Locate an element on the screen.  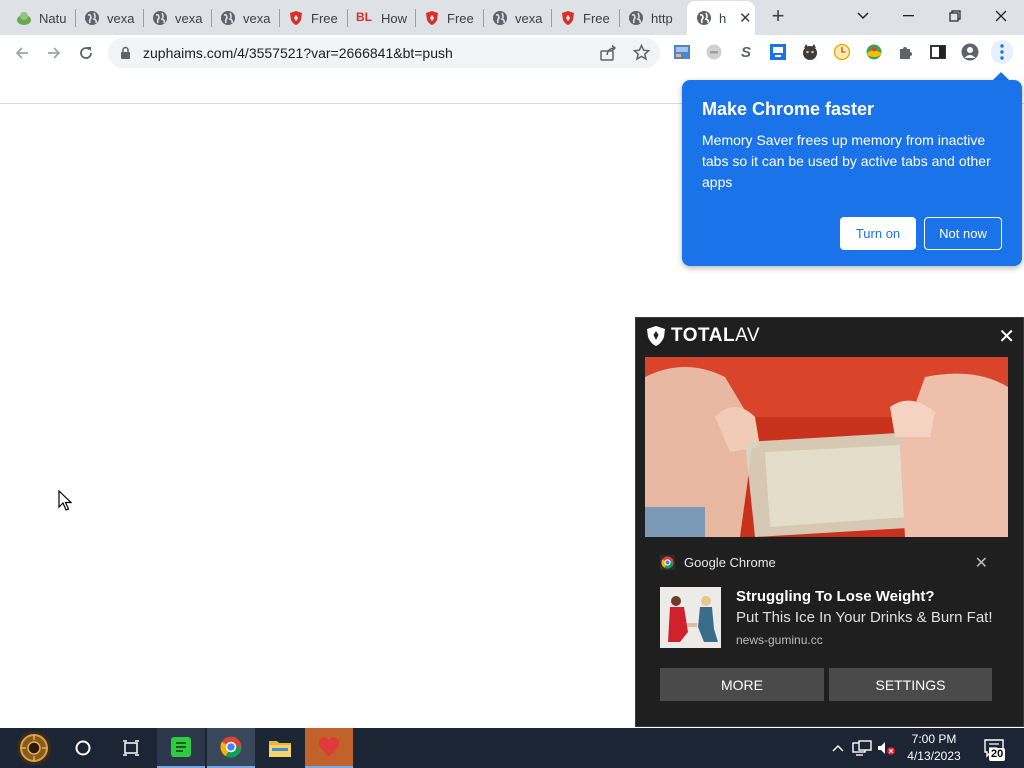
hero-image is located at coordinates (826, 447).